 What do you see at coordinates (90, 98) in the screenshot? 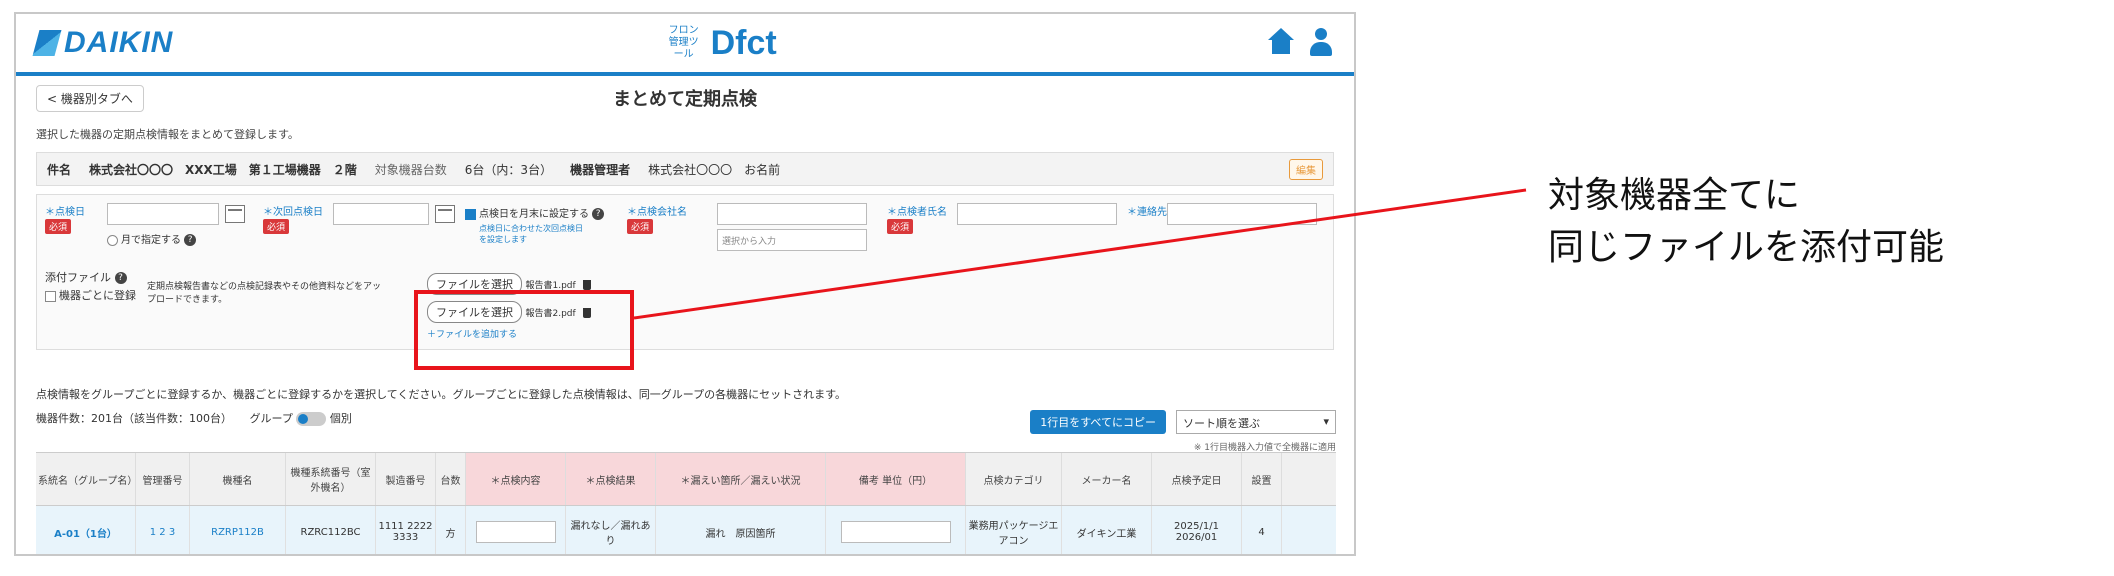
I see `back-button: < 機器別タブへ` at bounding box center [90, 98].